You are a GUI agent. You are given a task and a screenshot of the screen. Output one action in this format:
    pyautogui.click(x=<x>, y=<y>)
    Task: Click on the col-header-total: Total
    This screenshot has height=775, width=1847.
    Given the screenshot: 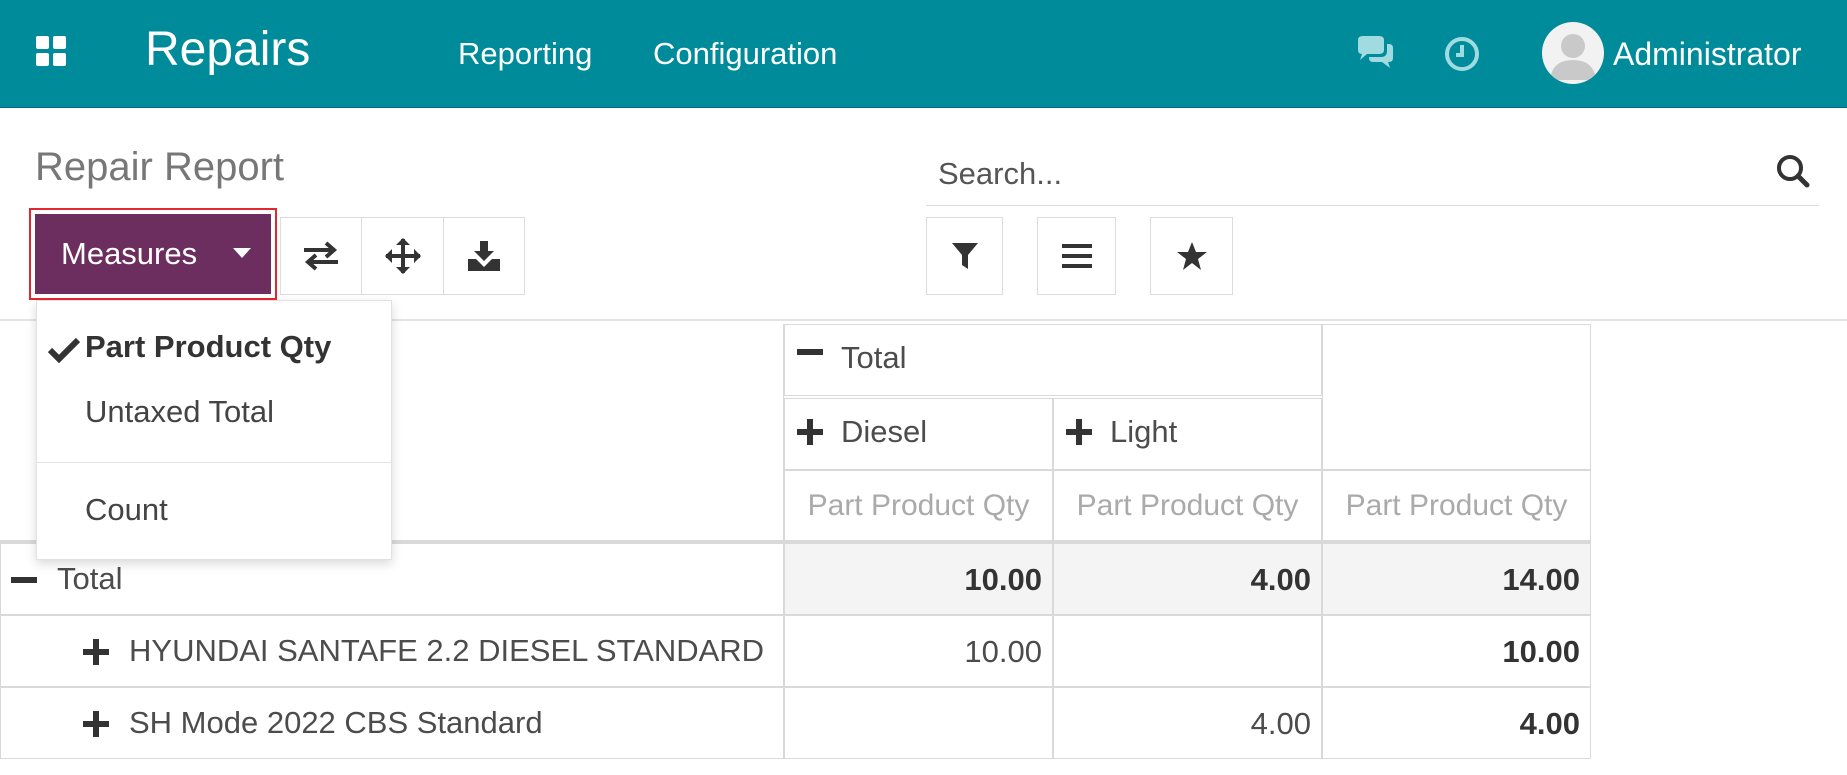 What is the action you would take?
    pyautogui.click(x=1053, y=360)
    